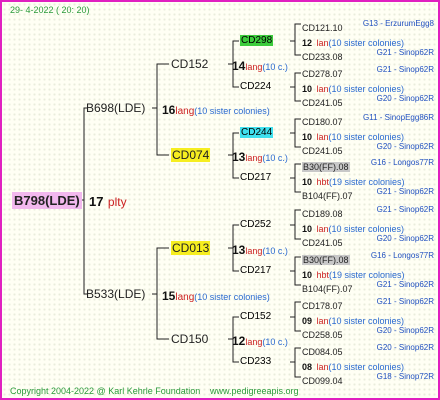 This screenshot has width=440, height=400. What do you see at coordinates (257, 132) in the screenshot?
I see `gen3-node-3: CD244` at bounding box center [257, 132].